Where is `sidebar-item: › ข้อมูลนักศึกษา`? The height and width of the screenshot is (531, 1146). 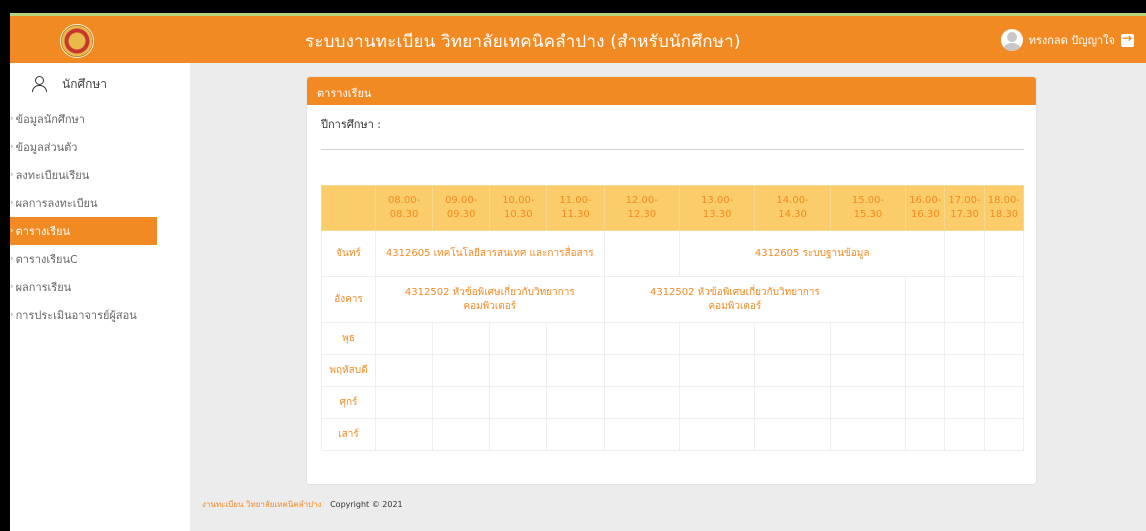
sidebar-item: › ข้อมูลนักศึกษา is located at coordinates (100, 119).